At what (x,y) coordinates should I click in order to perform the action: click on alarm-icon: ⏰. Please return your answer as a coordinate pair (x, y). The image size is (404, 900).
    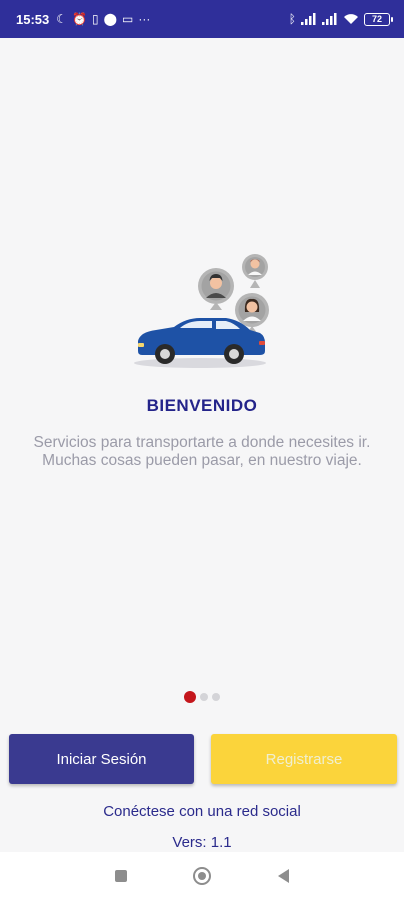
    Looking at the image, I should click on (79, 19).